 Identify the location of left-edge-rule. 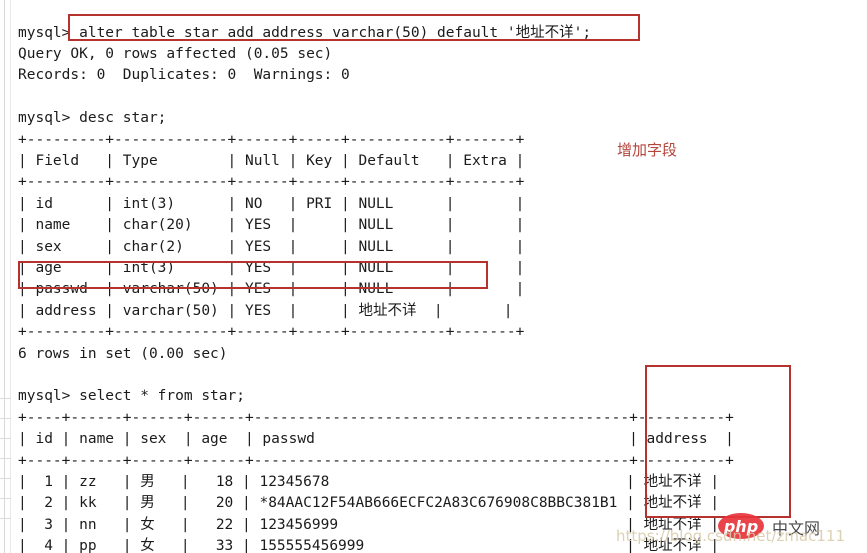
(4, 276).